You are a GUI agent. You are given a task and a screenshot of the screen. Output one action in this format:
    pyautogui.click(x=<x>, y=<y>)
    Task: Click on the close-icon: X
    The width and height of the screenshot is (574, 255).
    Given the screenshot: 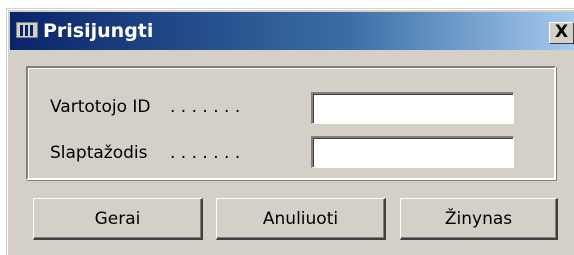 What is the action you would take?
    pyautogui.click(x=561, y=32)
    